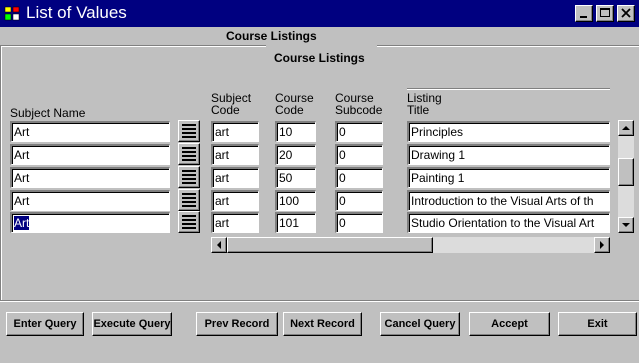  What do you see at coordinates (438, 155) in the screenshot?
I see `listing-title-value: Drawing 1` at bounding box center [438, 155].